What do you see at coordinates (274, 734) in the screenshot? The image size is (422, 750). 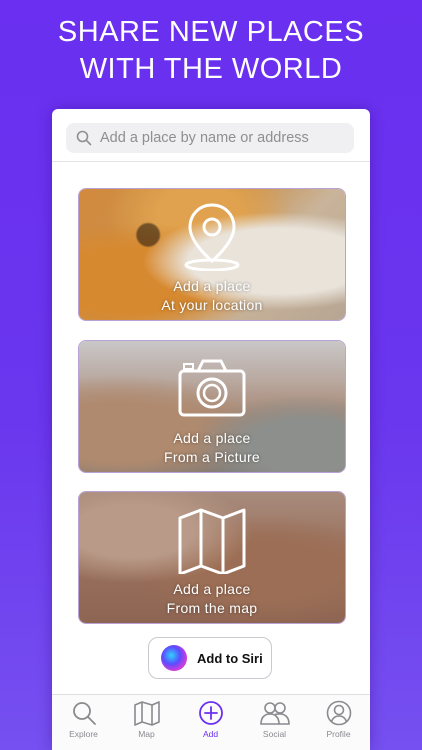 I see `tab-label: Social` at bounding box center [274, 734].